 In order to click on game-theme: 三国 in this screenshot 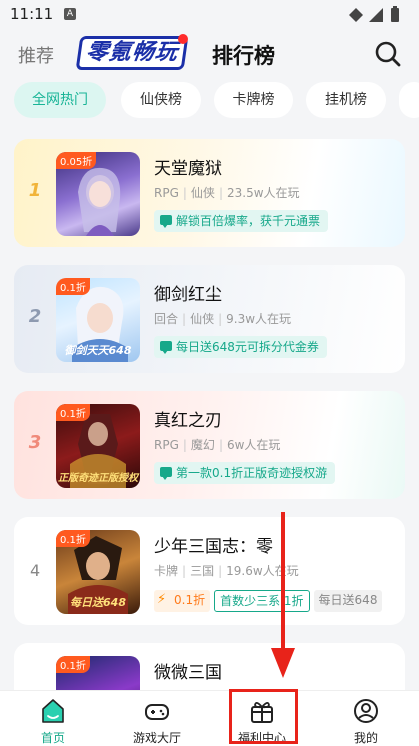, I will do `click(202, 571)`.